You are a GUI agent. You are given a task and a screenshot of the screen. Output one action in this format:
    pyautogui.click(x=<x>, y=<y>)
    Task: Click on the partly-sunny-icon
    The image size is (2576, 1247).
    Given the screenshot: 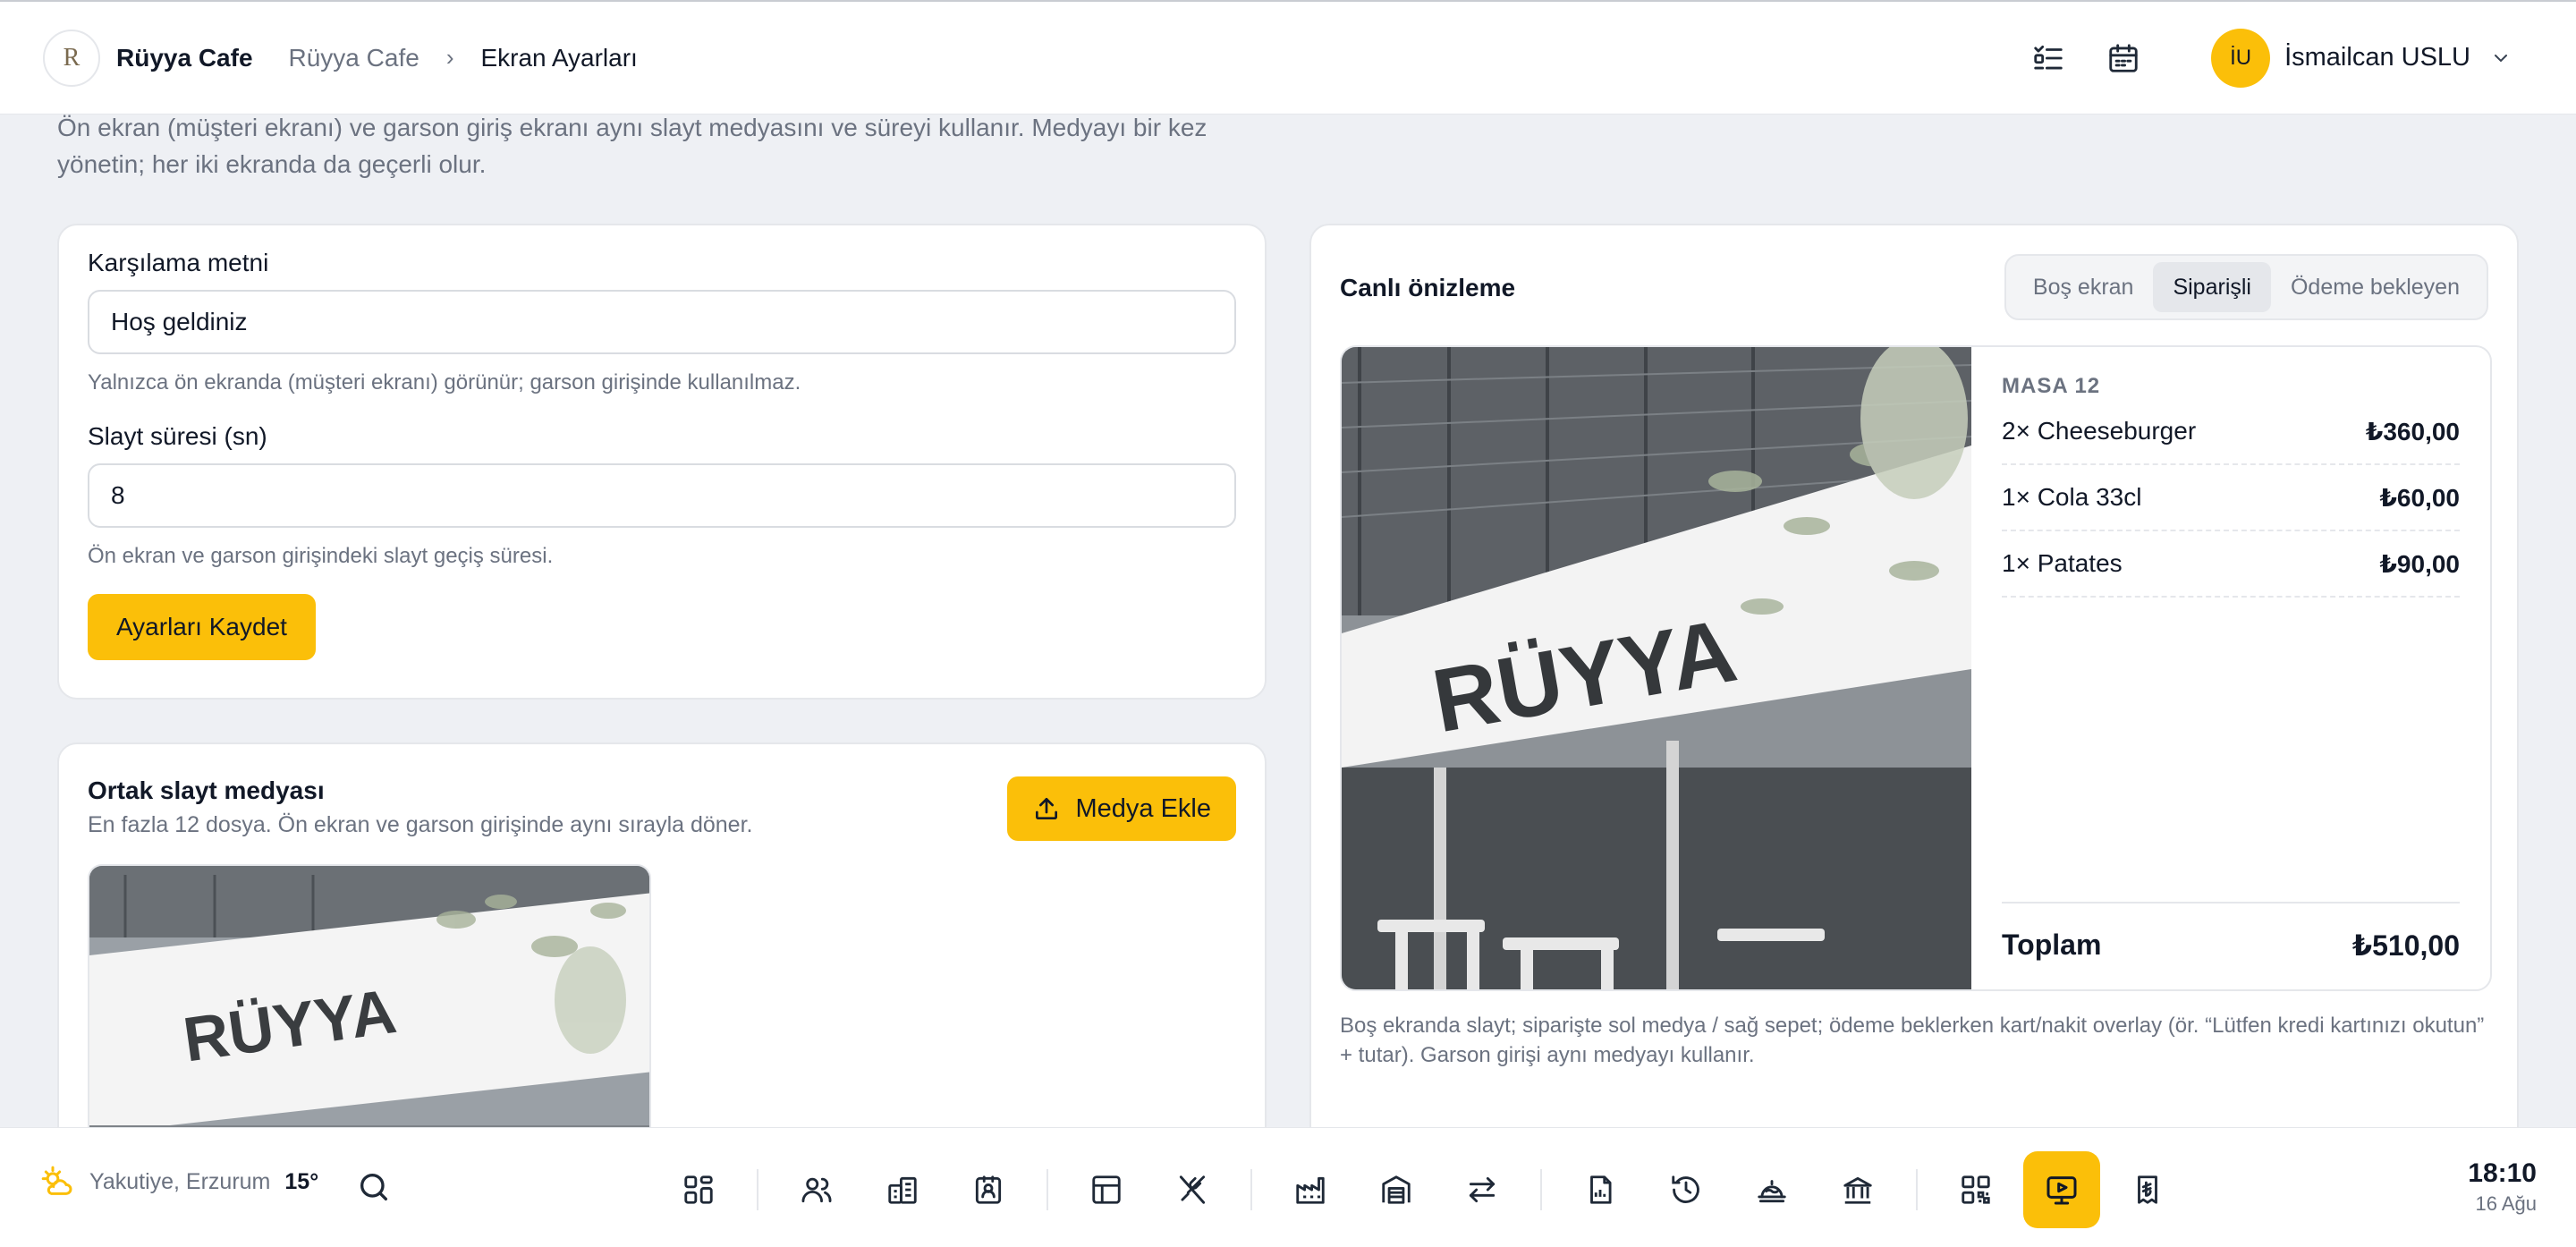 What is the action you would take?
    pyautogui.click(x=56, y=1180)
    